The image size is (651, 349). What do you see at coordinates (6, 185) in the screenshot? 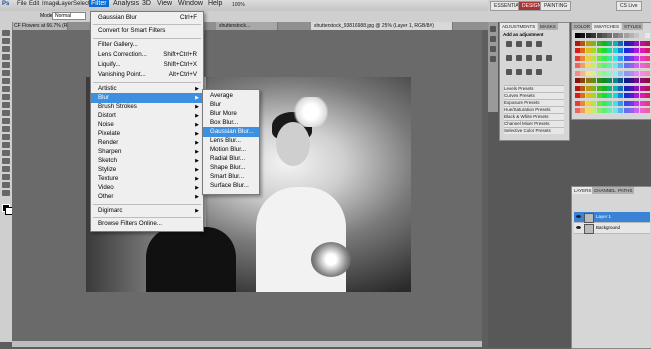
I see `hand-tool-icon` at bounding box center [6, 185].